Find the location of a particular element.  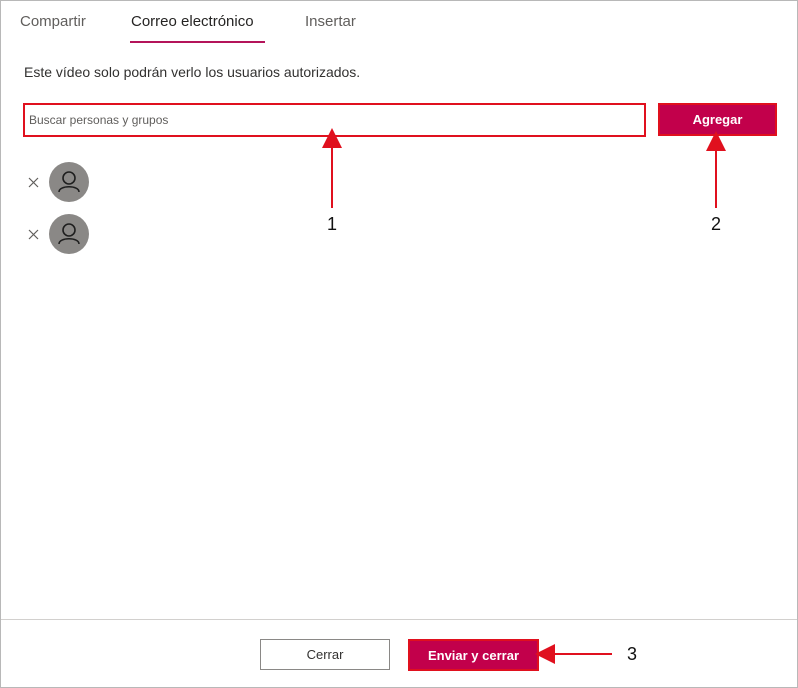

footer-divider is located at coordinates (399, 619).